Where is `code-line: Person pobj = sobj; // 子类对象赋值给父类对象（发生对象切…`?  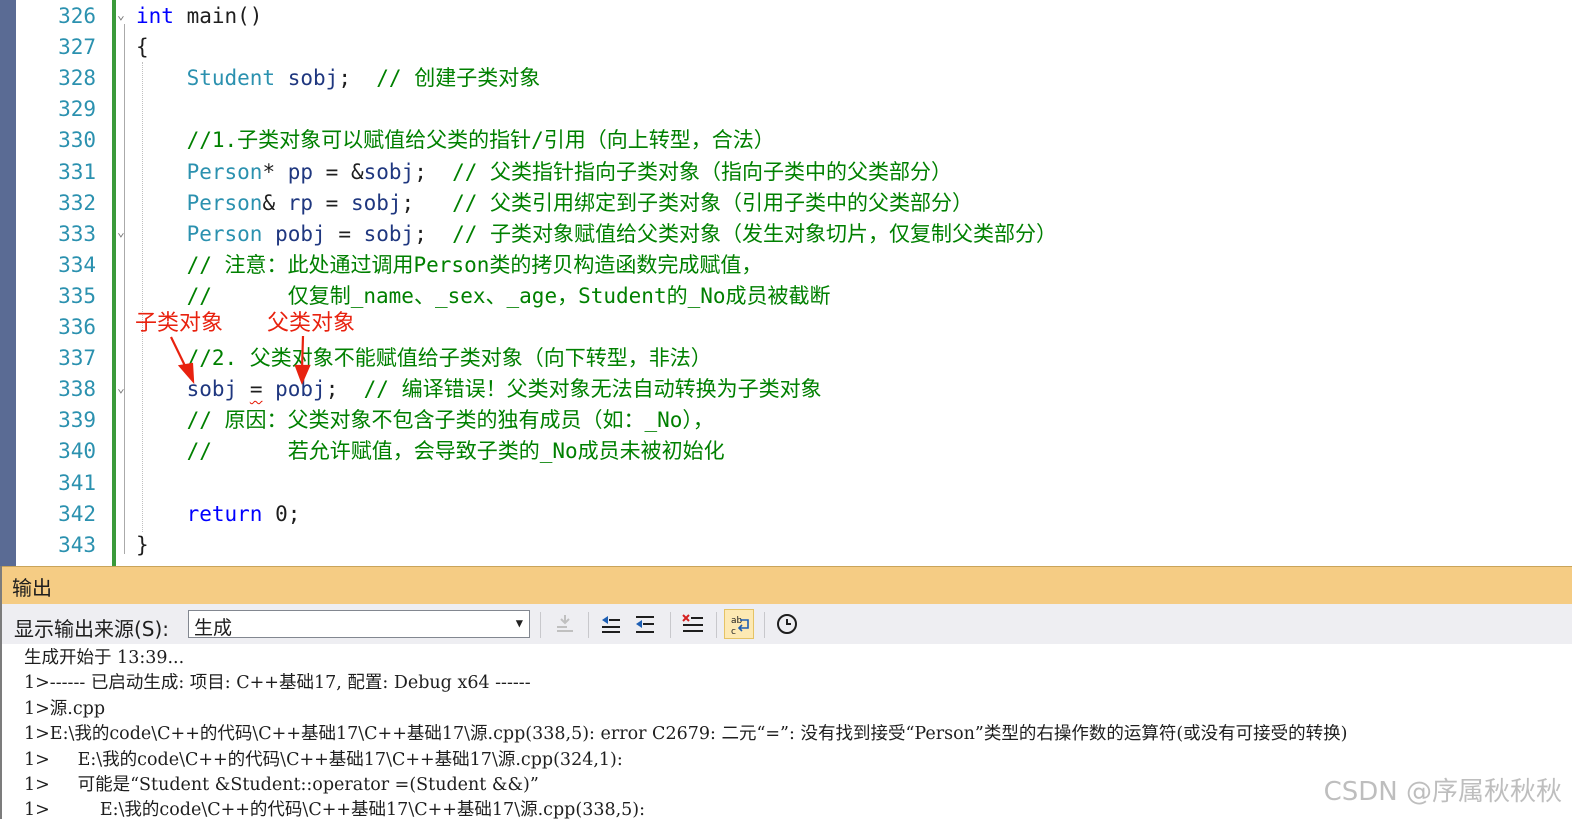
code-line: Person pobj = sobj; // 子类对象赋值给父类对象（发生对象切… is located at coordinates (596, 234).